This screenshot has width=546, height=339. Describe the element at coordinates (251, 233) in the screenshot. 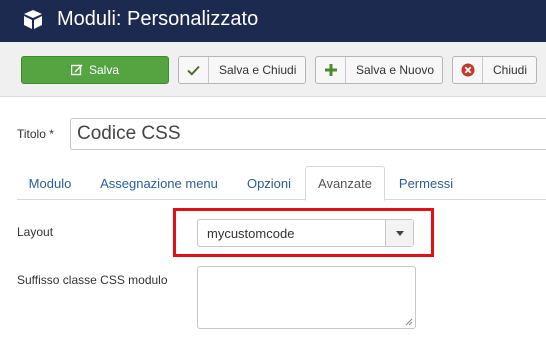

I see `layout-select-value: mycustomcode` at that location.